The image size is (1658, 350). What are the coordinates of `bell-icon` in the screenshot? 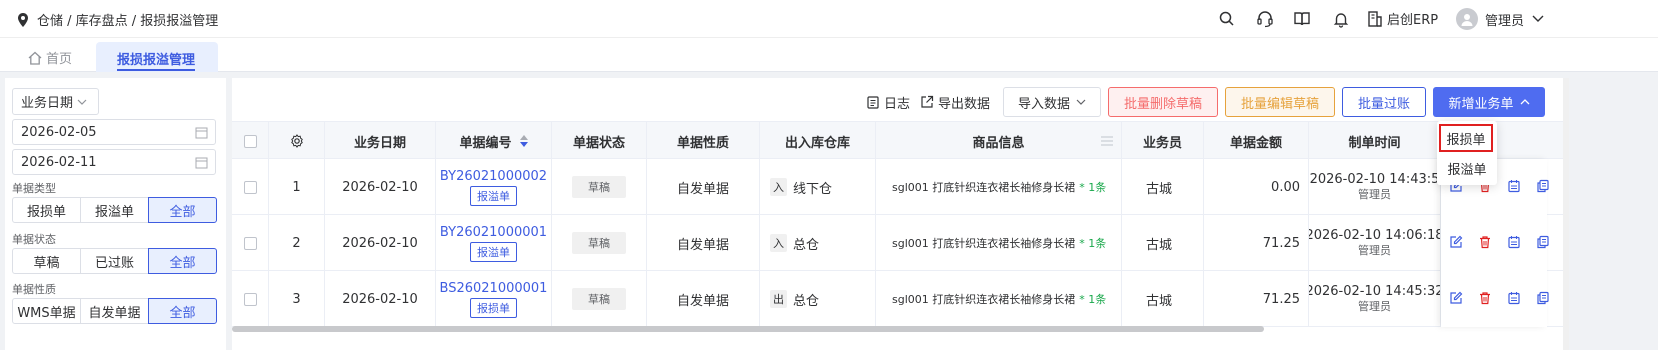 It's located at (1341, 19).